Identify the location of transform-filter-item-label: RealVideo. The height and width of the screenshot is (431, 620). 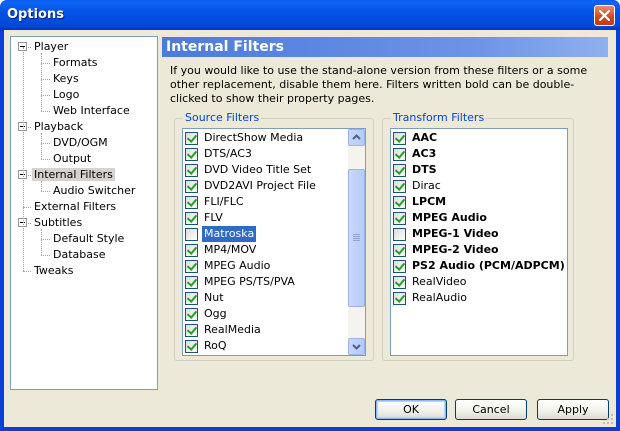
(439, 281).